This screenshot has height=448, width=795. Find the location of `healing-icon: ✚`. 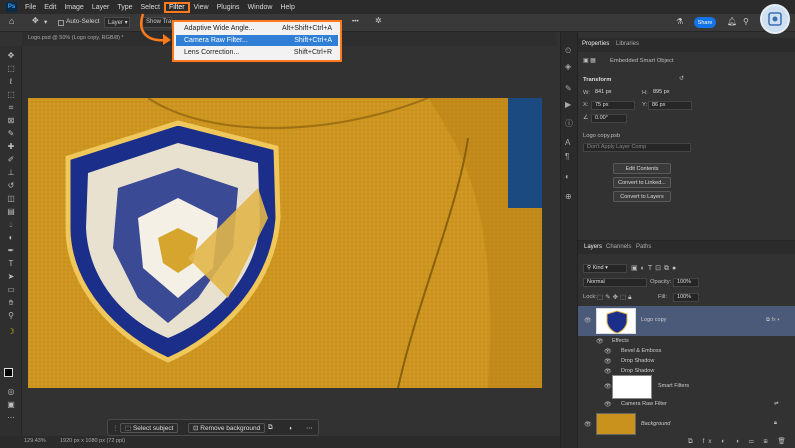

healing-icon: ✚ is located at coordinates (11, 146).